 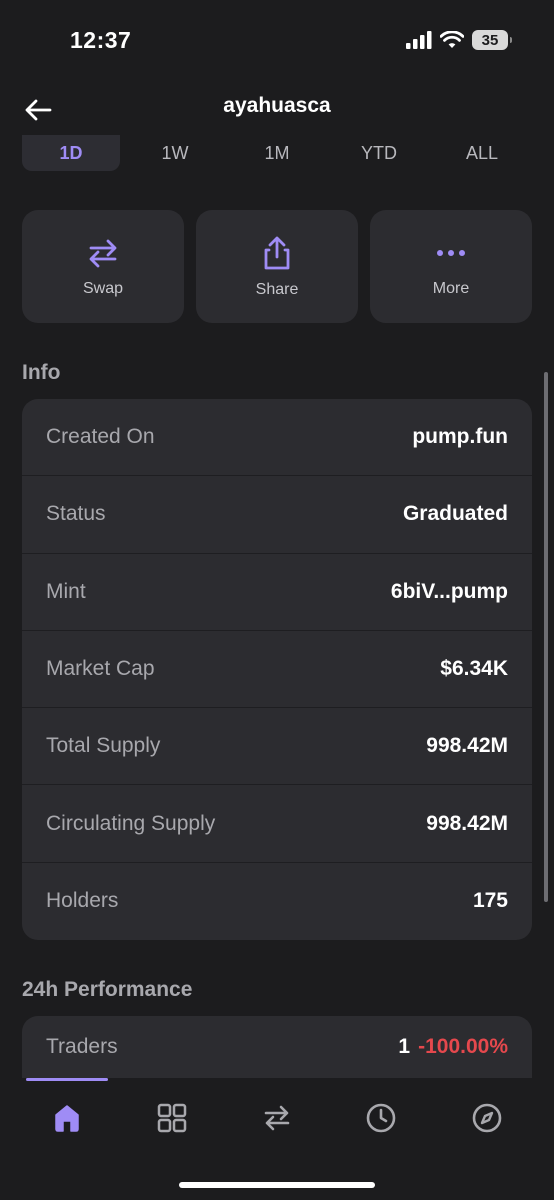 What do you see at coordinates (131, 823) in the screenshot?
I see `info-label: Circulating Supply` at bounding box center [131, 823].